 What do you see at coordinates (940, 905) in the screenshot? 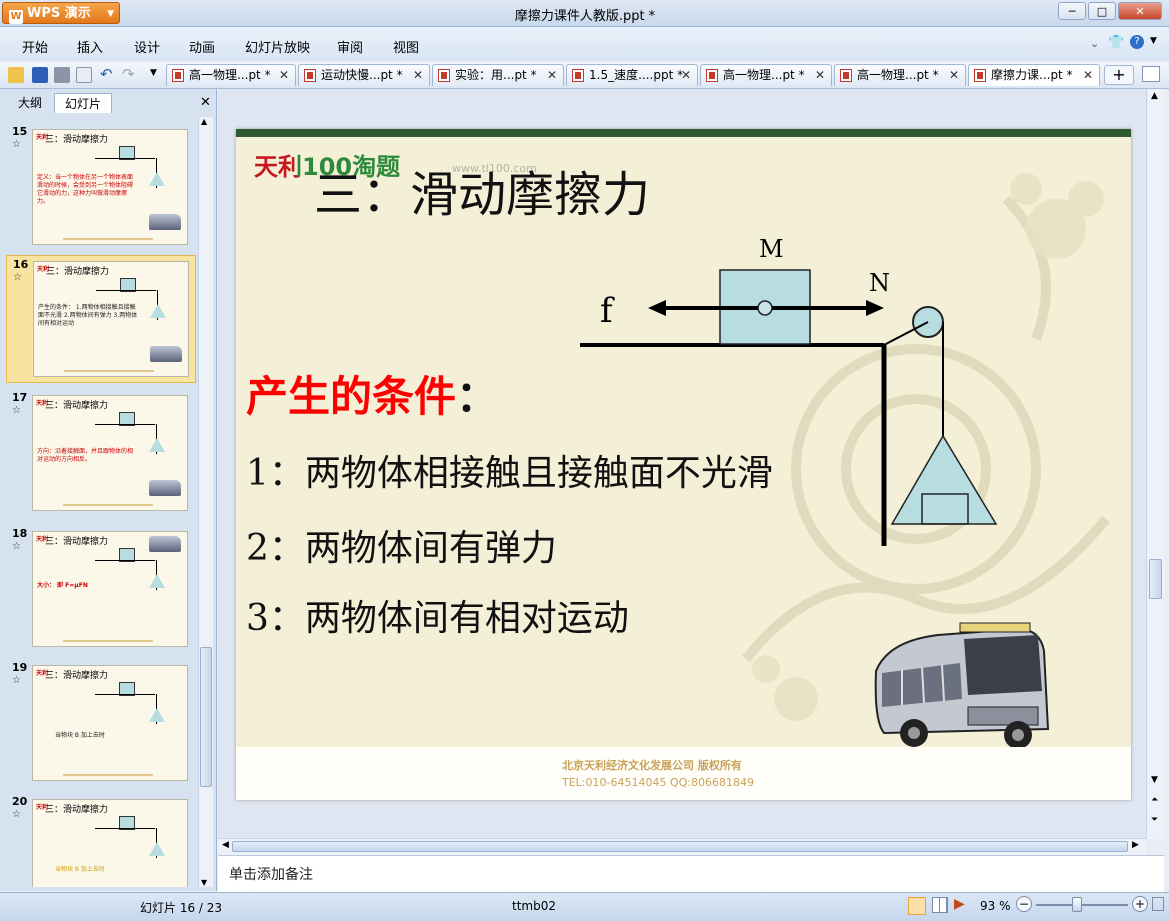
I see `slide-sorter-view-icon` at bounding box center [940, 905].